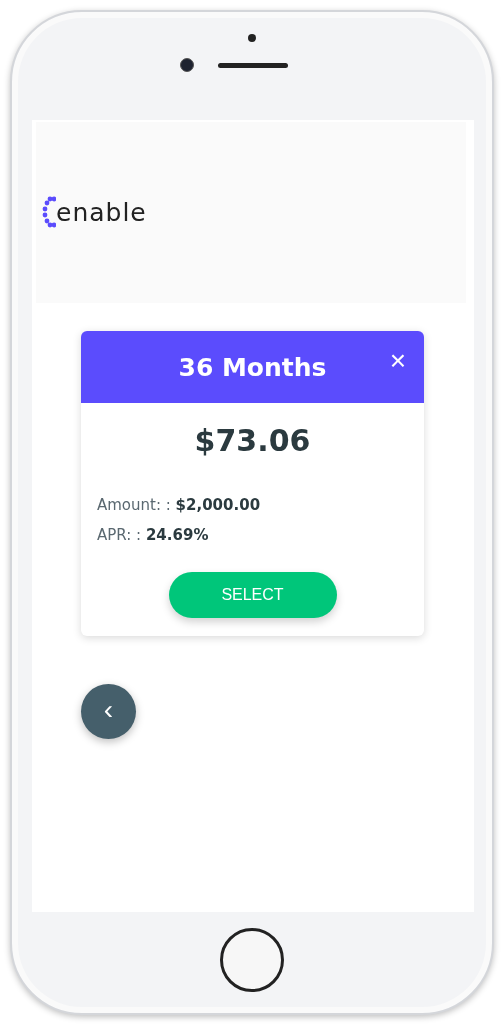 The image size is (502, 1024). Describe the element at coordinates (397, 361) in the screenshot. I see `close-button: ×` at that location.